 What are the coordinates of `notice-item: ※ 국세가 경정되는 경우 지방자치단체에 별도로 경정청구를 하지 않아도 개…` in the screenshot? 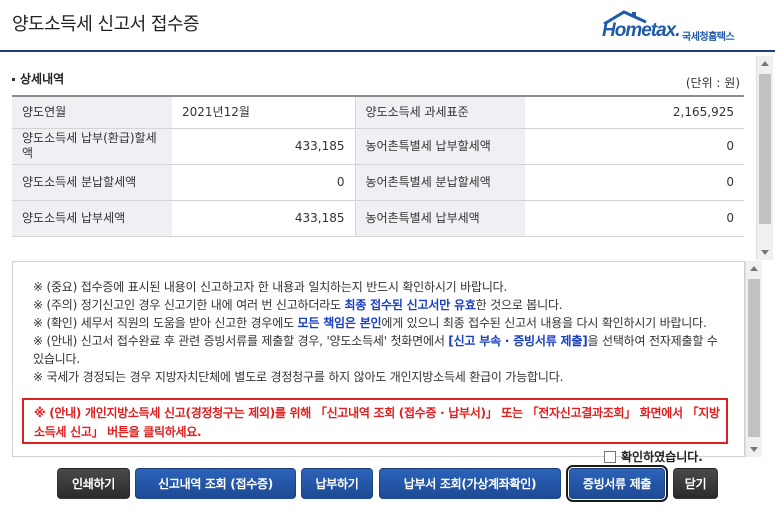 It's located at (298, 377).